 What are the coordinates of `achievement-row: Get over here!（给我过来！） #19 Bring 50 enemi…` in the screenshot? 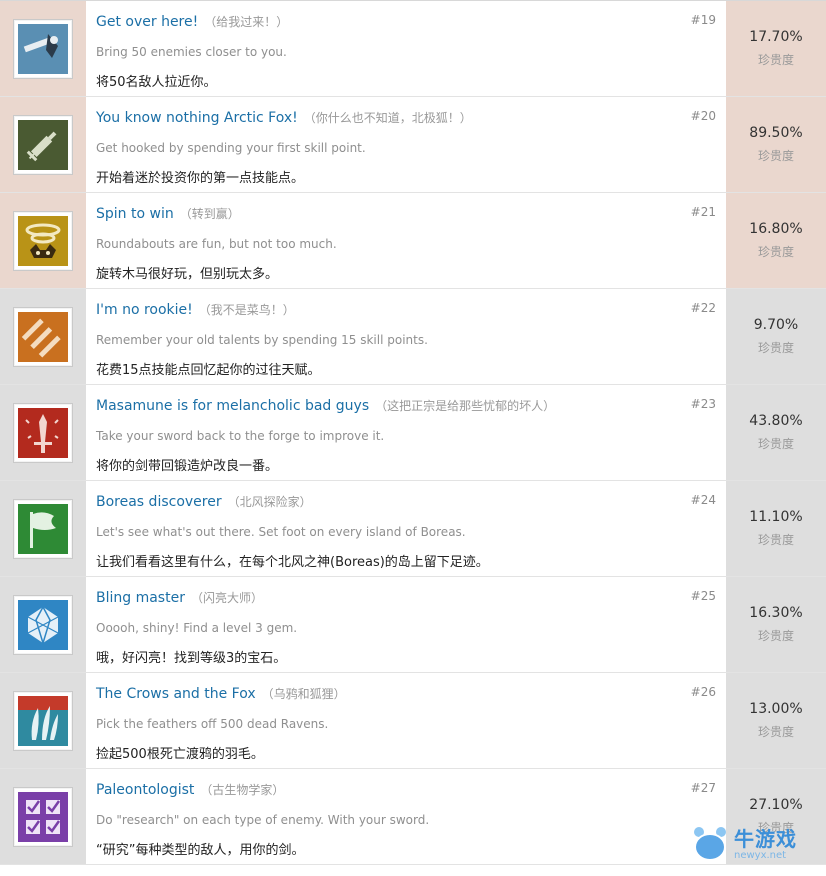 It's located at (413, 49).